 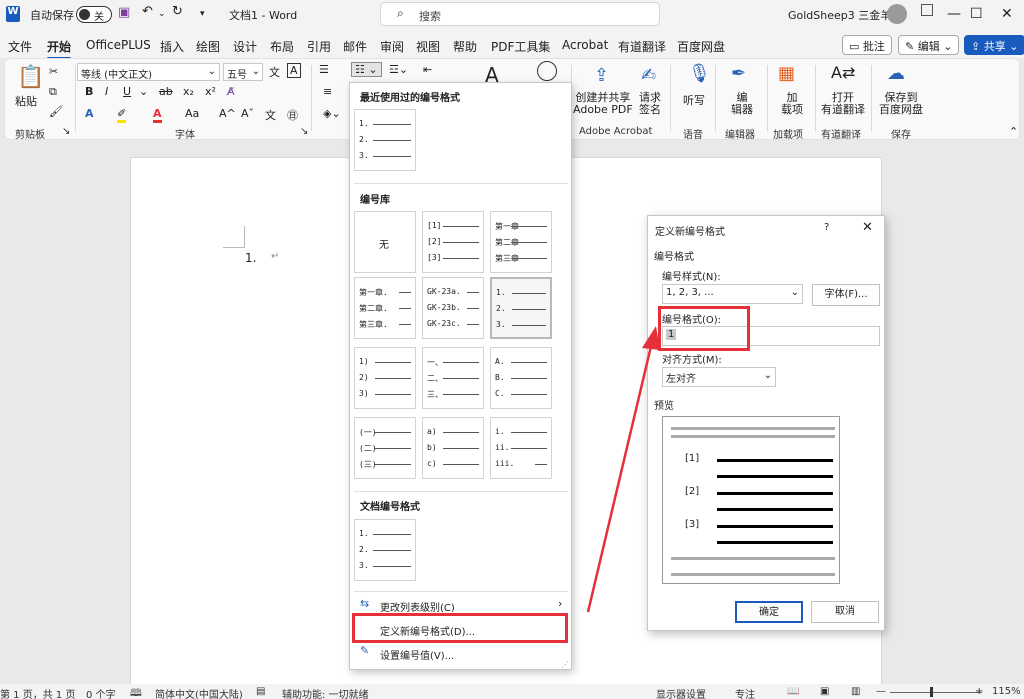 I want to click on zoom-slider-thumb, so click(x=931, y=692).